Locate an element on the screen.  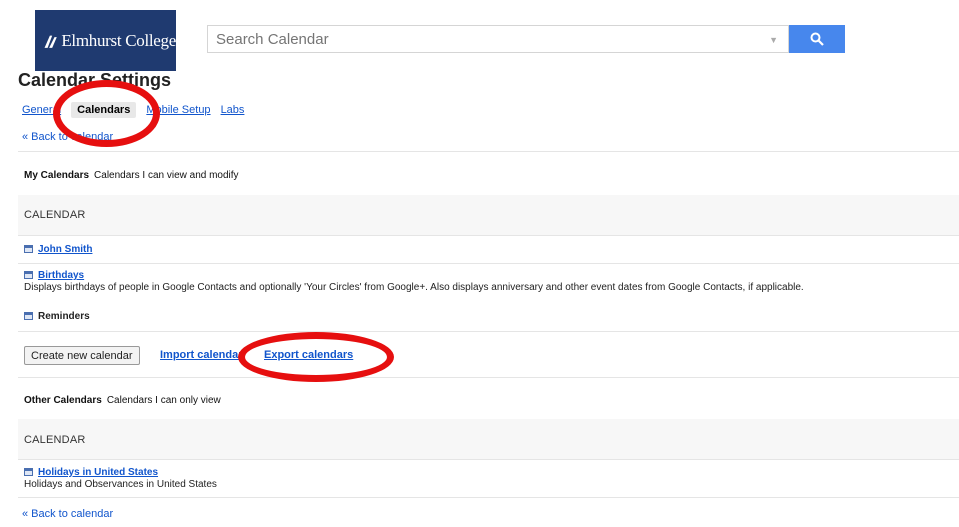
search-button is located at coordinates (817, 39).